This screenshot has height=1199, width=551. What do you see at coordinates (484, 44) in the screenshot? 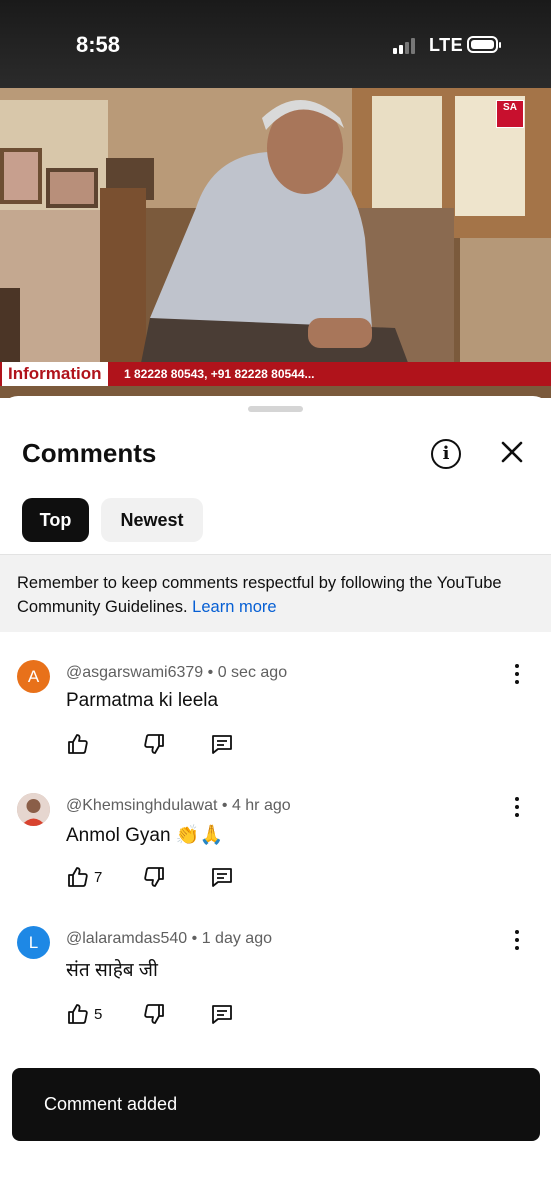
I see `battery-icon` at bounding box center [484, 44].